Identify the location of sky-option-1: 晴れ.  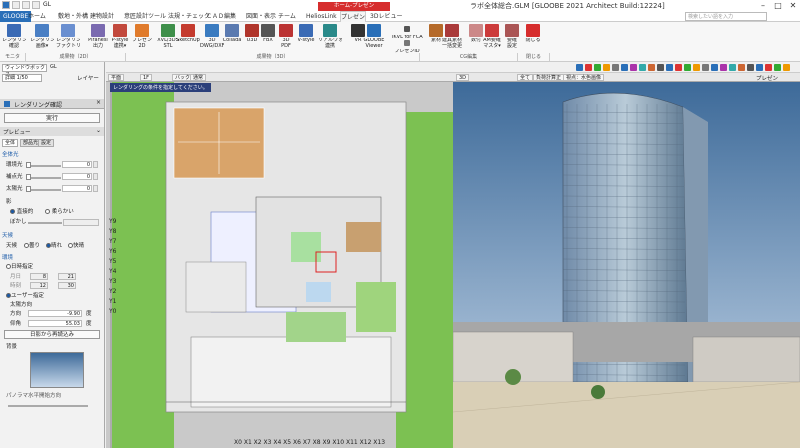
(54, 246).